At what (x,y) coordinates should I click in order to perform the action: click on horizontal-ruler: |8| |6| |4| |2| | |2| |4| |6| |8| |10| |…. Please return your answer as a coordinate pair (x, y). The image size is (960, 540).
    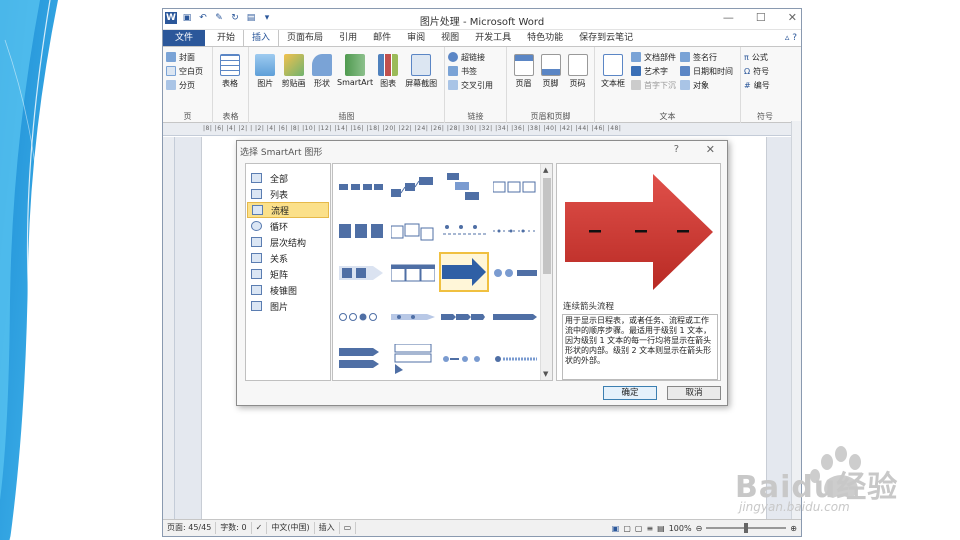
    Looking at the image, I should click on (482, 129).